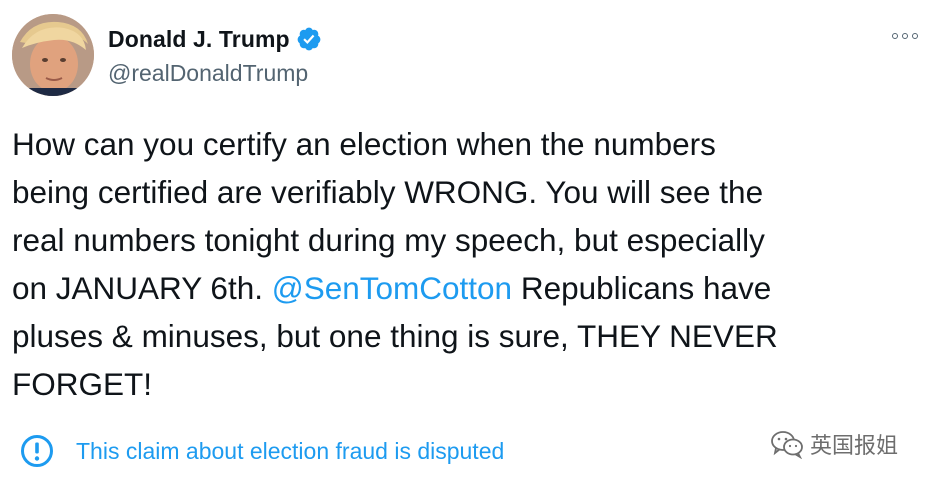  Describe the element at coordinates (82, 384) in the screenshot. I see `tweet-line-text: FORGET!` at that location.